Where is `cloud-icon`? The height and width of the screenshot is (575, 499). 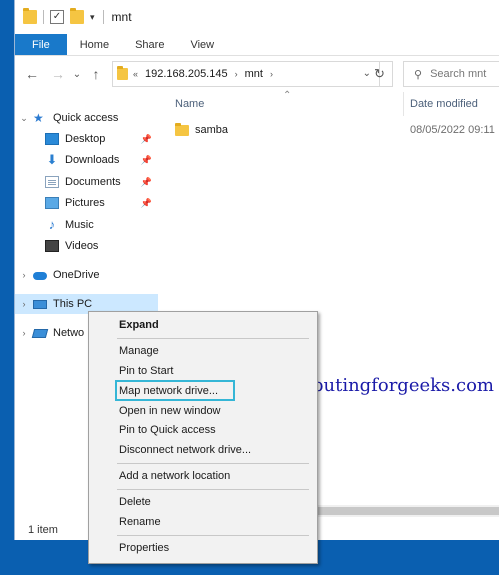 cloud-icon is located at coordinates (40, 276).